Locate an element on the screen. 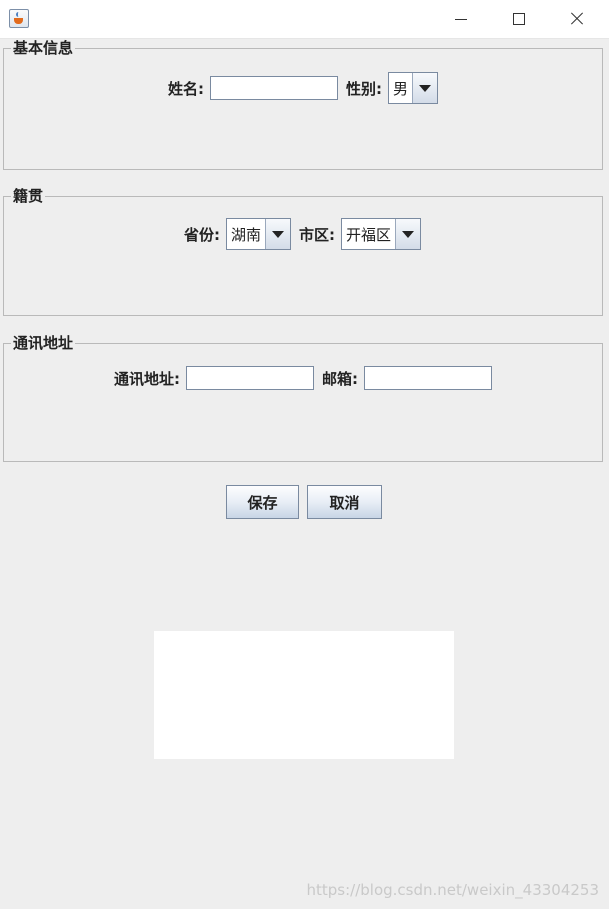  district-select: 开福区 is located at coordinates (381, 234).